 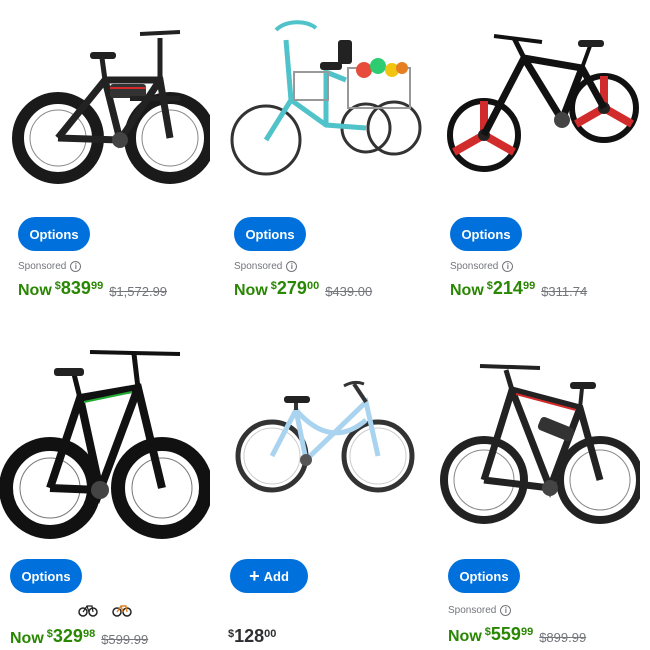 I want to click on add-to-cart-button: + Add, so click(x=269, y=576).